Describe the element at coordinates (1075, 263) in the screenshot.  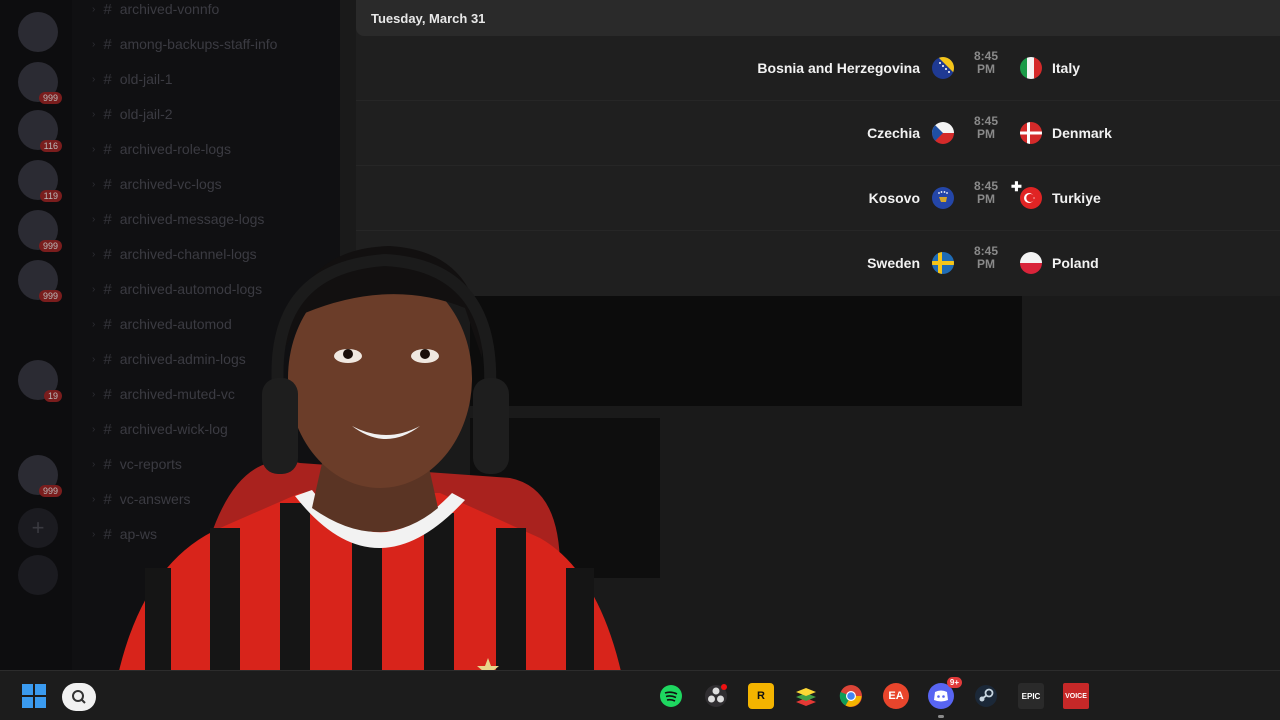
I see `away-team: Poland` at that location.